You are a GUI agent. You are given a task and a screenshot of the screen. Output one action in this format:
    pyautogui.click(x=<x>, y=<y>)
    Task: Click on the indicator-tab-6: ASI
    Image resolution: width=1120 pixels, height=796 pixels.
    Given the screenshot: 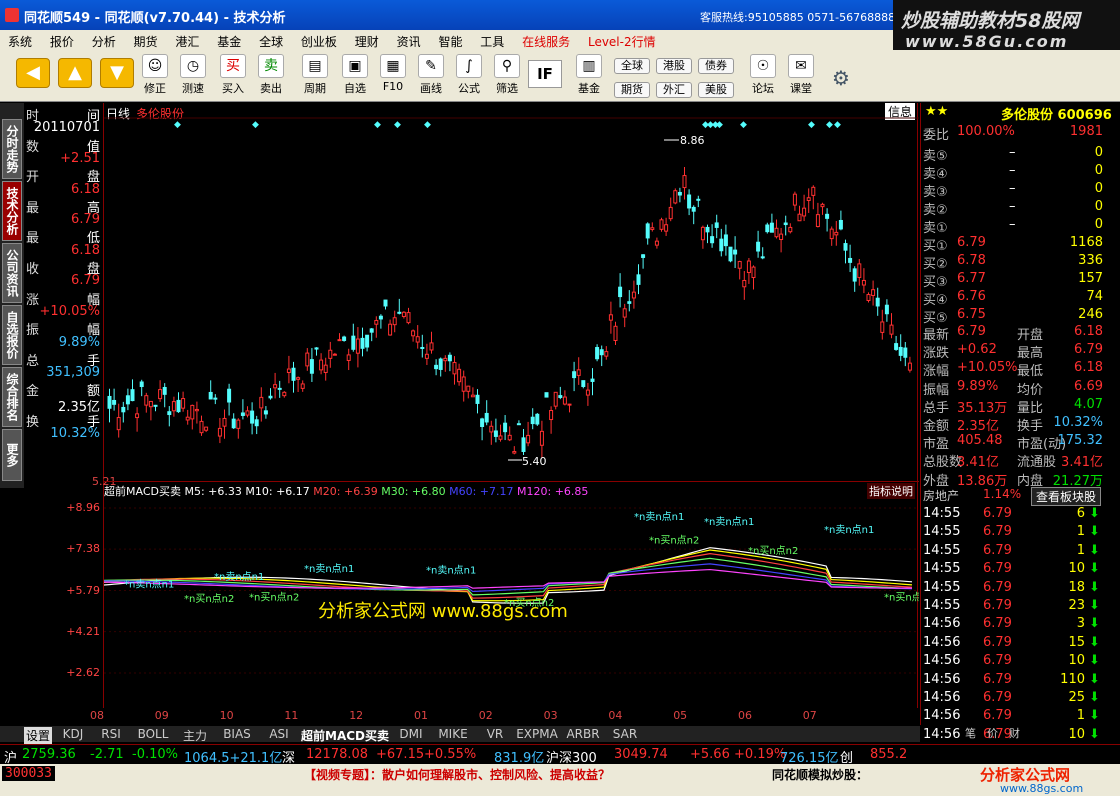 What is the action you would take?
    pyautogui.click(x=279, y=734)
    